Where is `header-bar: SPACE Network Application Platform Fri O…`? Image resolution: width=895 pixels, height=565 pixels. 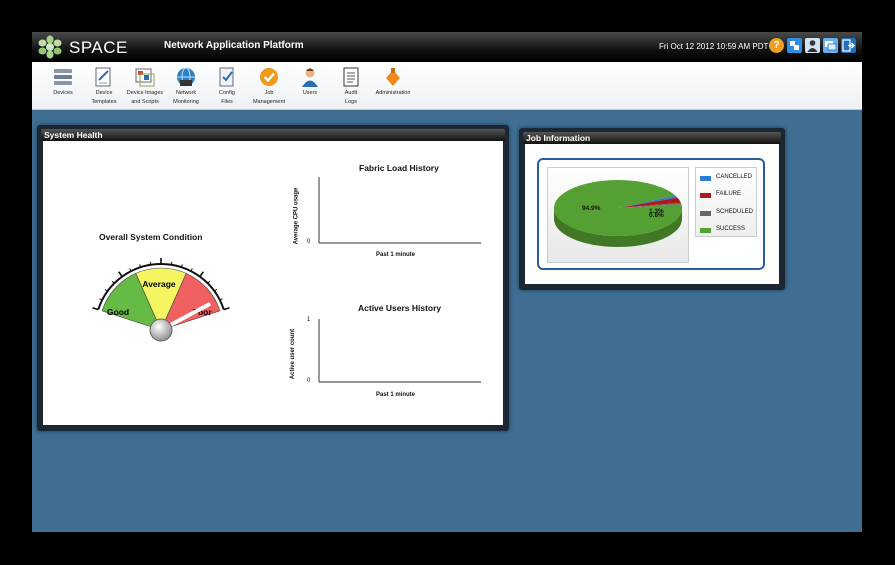
header-bar: SPACE Network Application Platform Fri O… is located at coordinates (447, 47).